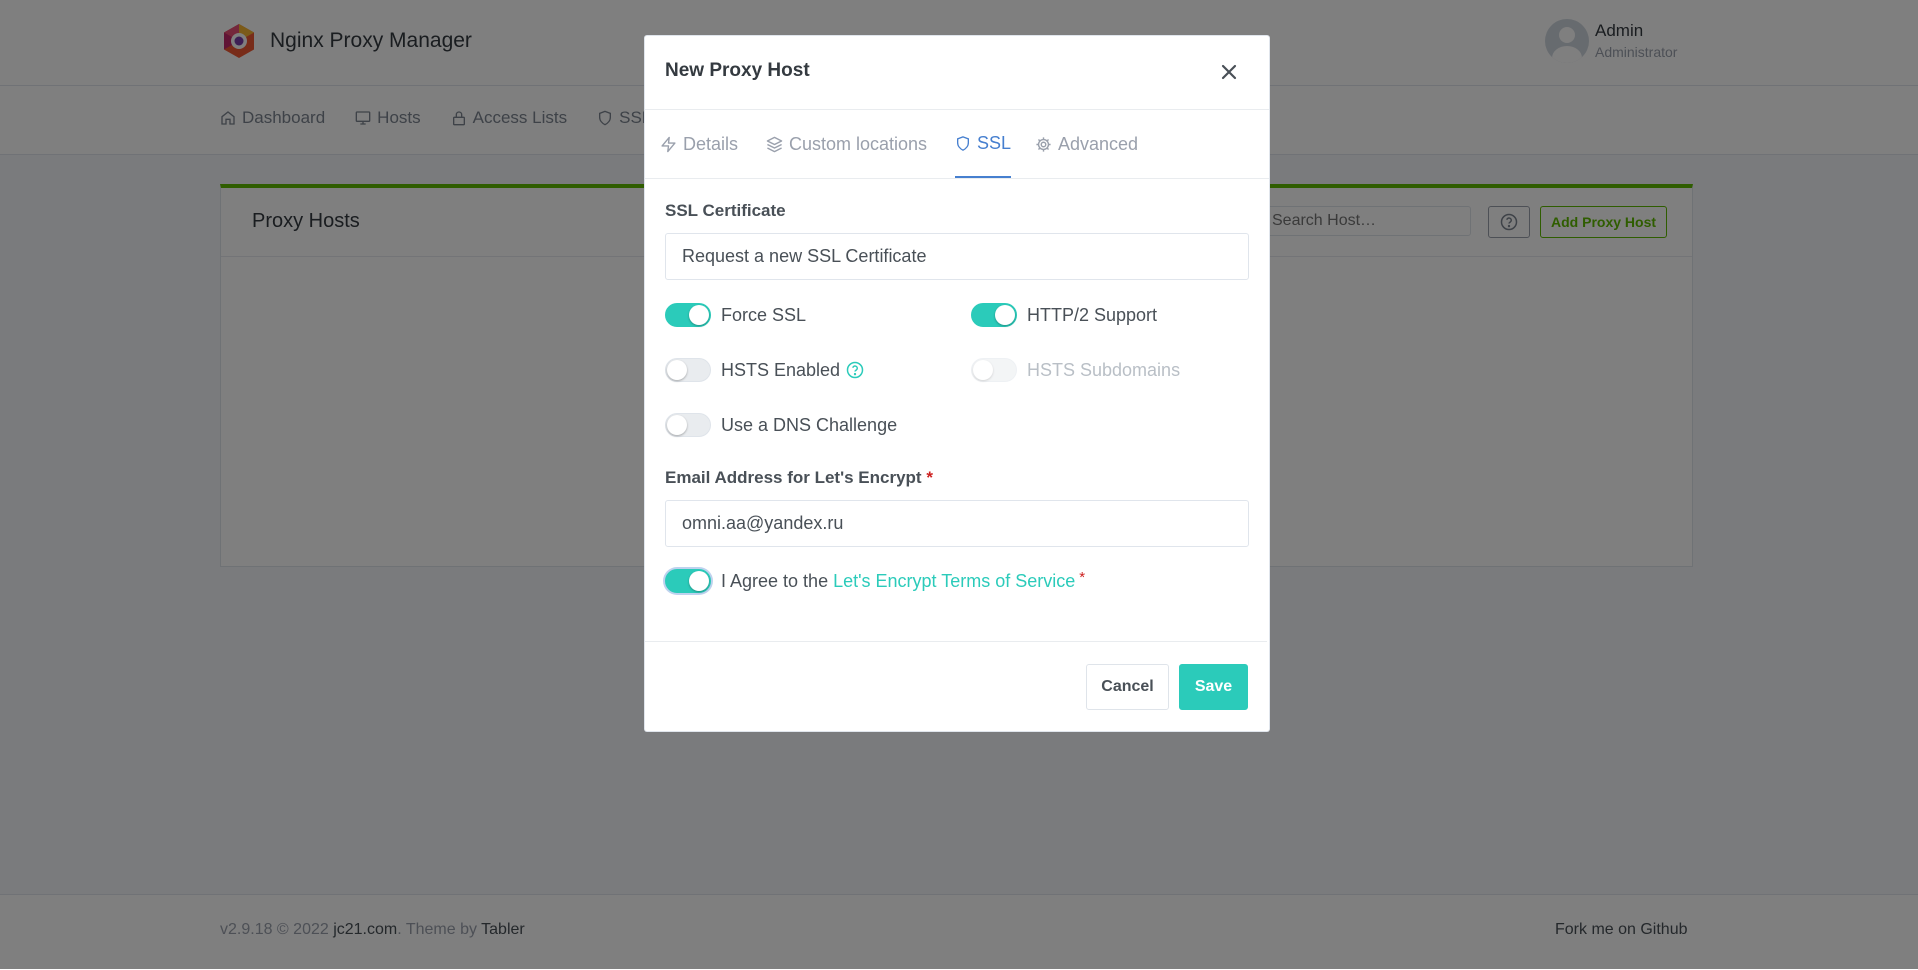  I want to click on hsts-subdomains-toggle: HSTS Subdomains, so click(1075, 370).